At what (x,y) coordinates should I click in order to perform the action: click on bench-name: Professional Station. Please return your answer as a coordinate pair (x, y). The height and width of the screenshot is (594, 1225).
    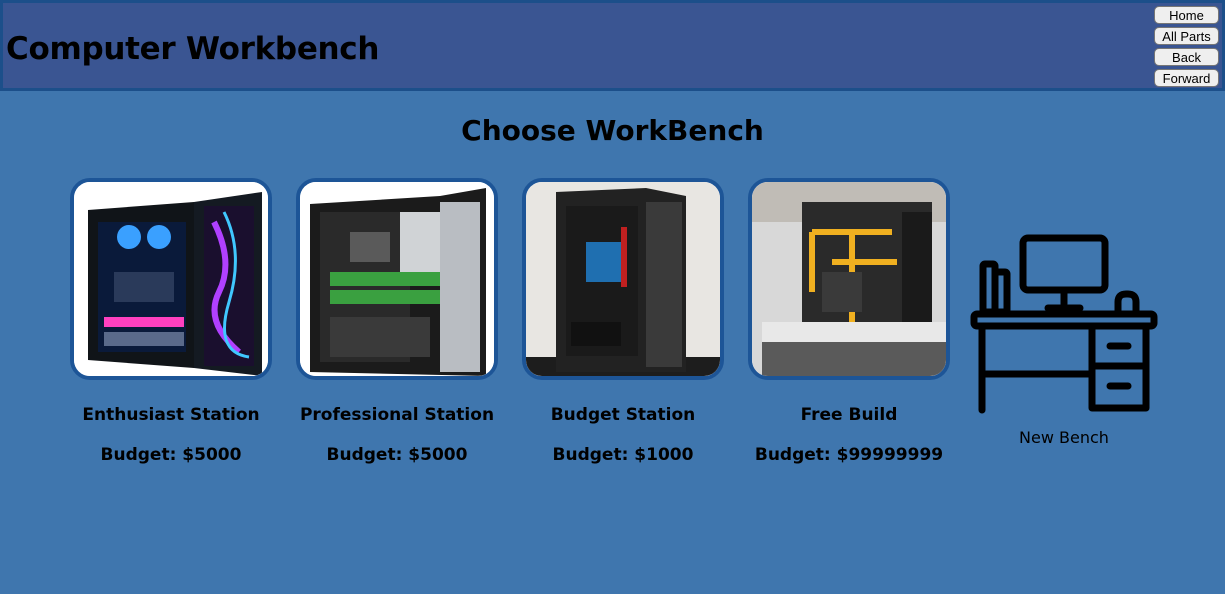
    Looking at the image, I should click on (397, 415).